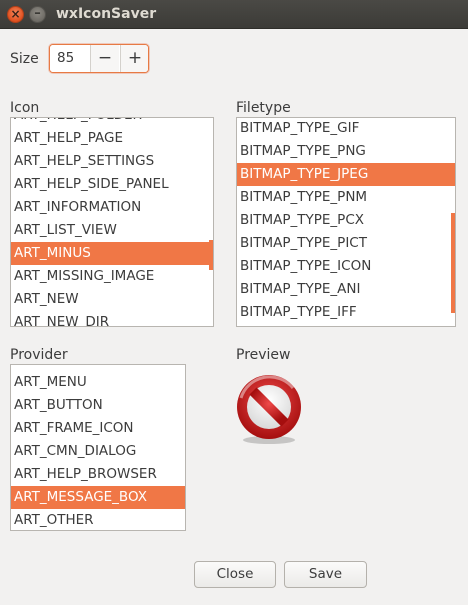  Describe the element at coordinates (269, 410) in the screenshot. I see `no-entry-icon` at that location.